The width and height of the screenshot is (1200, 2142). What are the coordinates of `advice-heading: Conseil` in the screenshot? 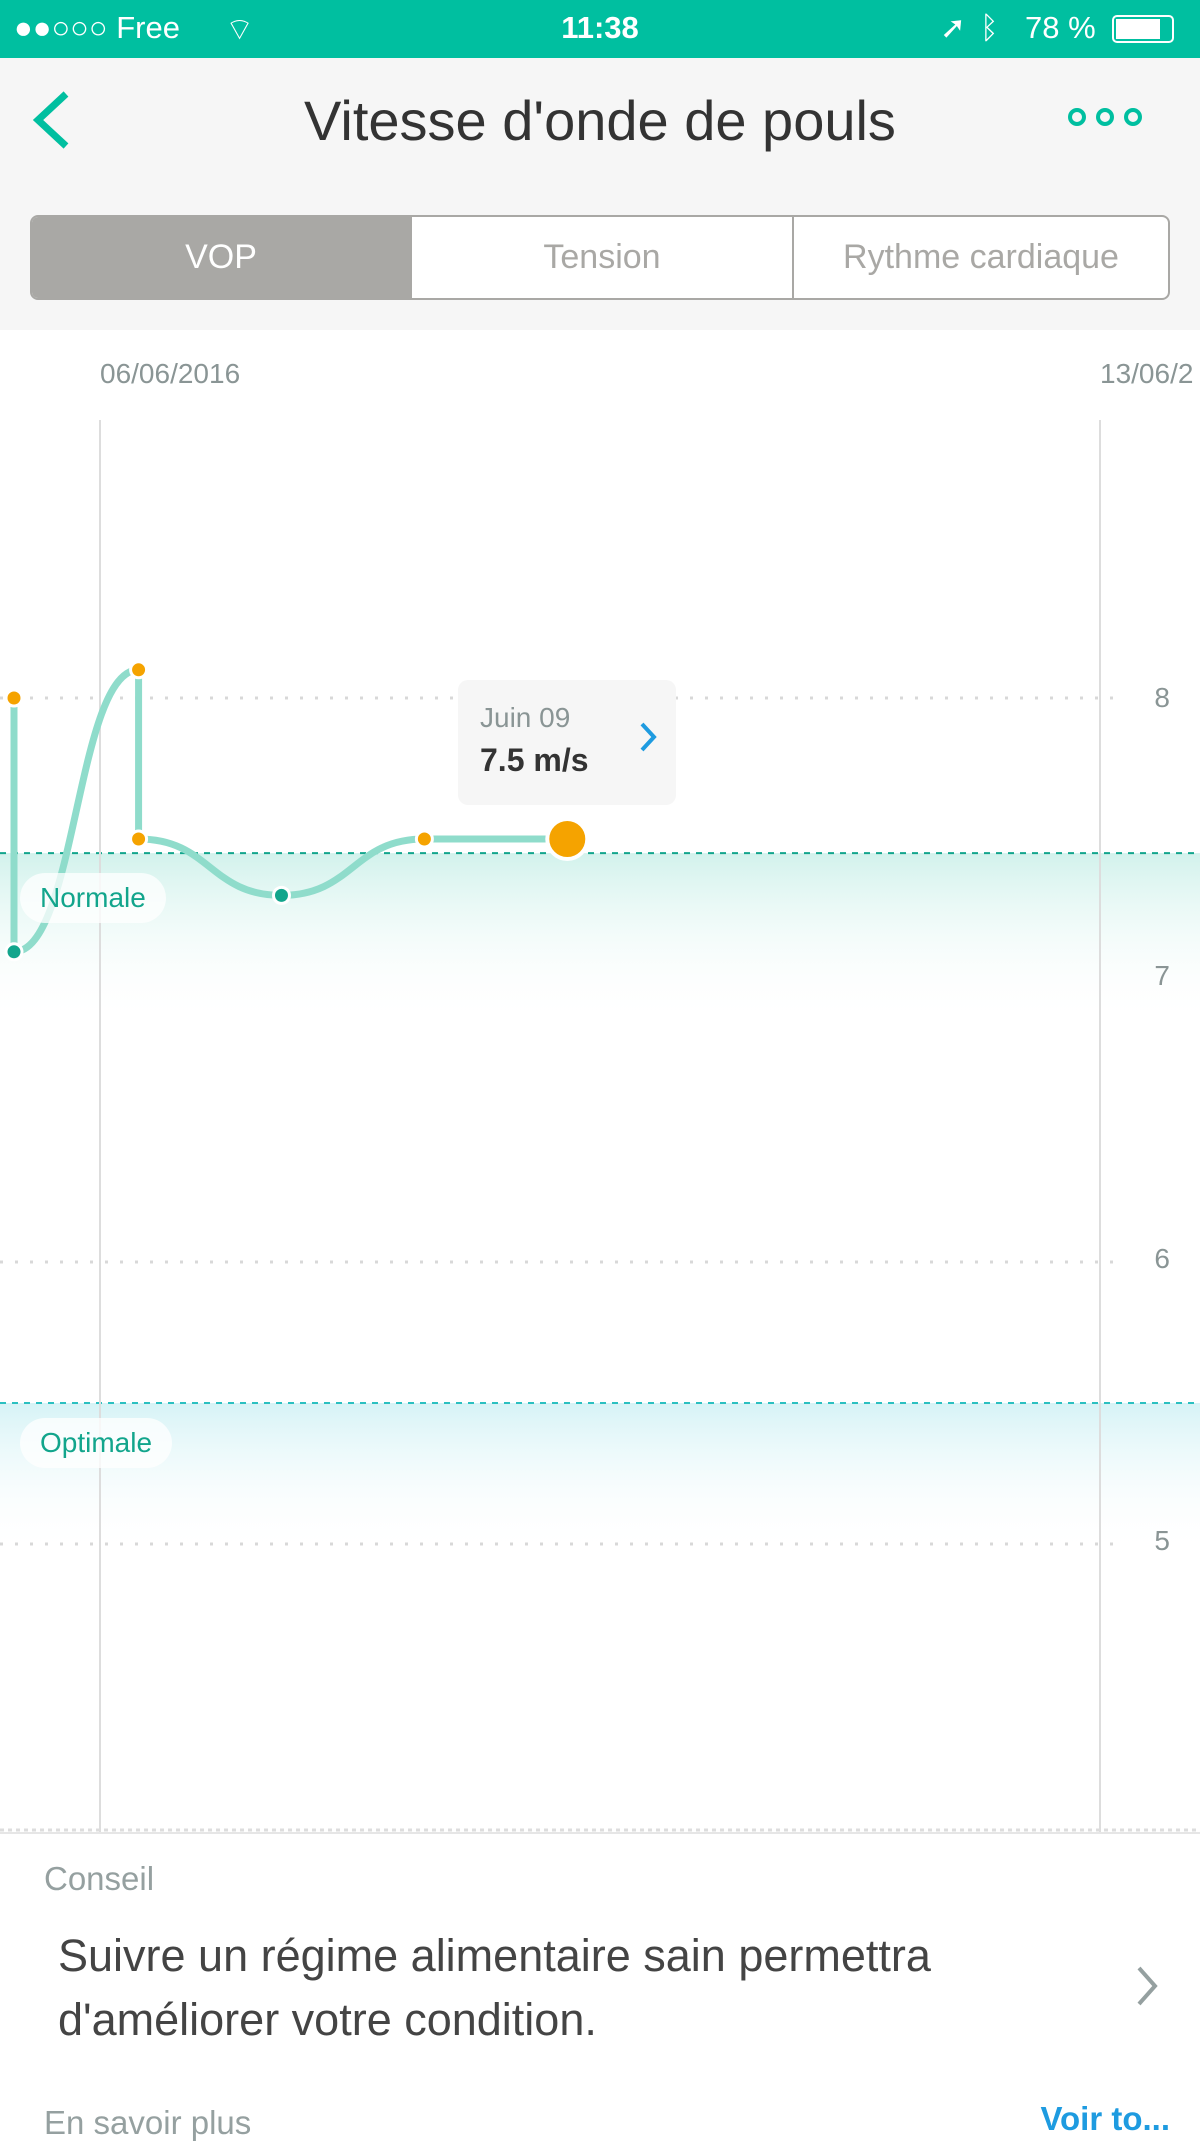 It's located at (99, 1878).